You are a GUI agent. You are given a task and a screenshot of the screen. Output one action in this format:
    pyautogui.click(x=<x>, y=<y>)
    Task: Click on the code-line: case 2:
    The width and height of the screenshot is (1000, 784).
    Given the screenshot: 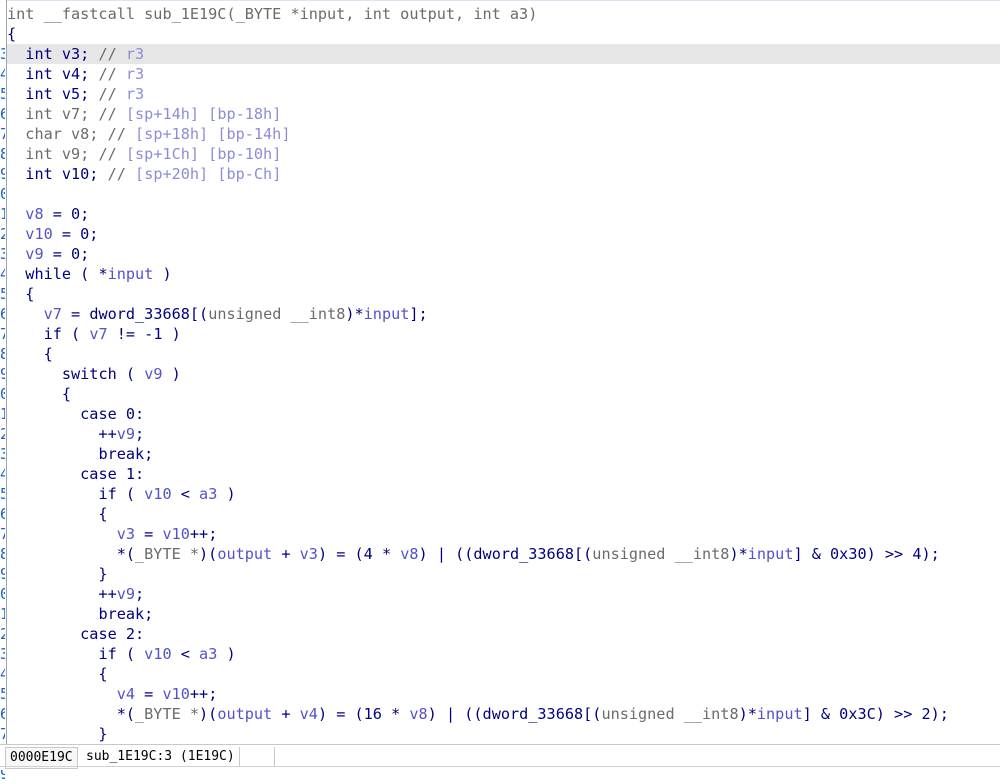 What is the action you would take?
    pyautogui.click(x=503, y=634)
    